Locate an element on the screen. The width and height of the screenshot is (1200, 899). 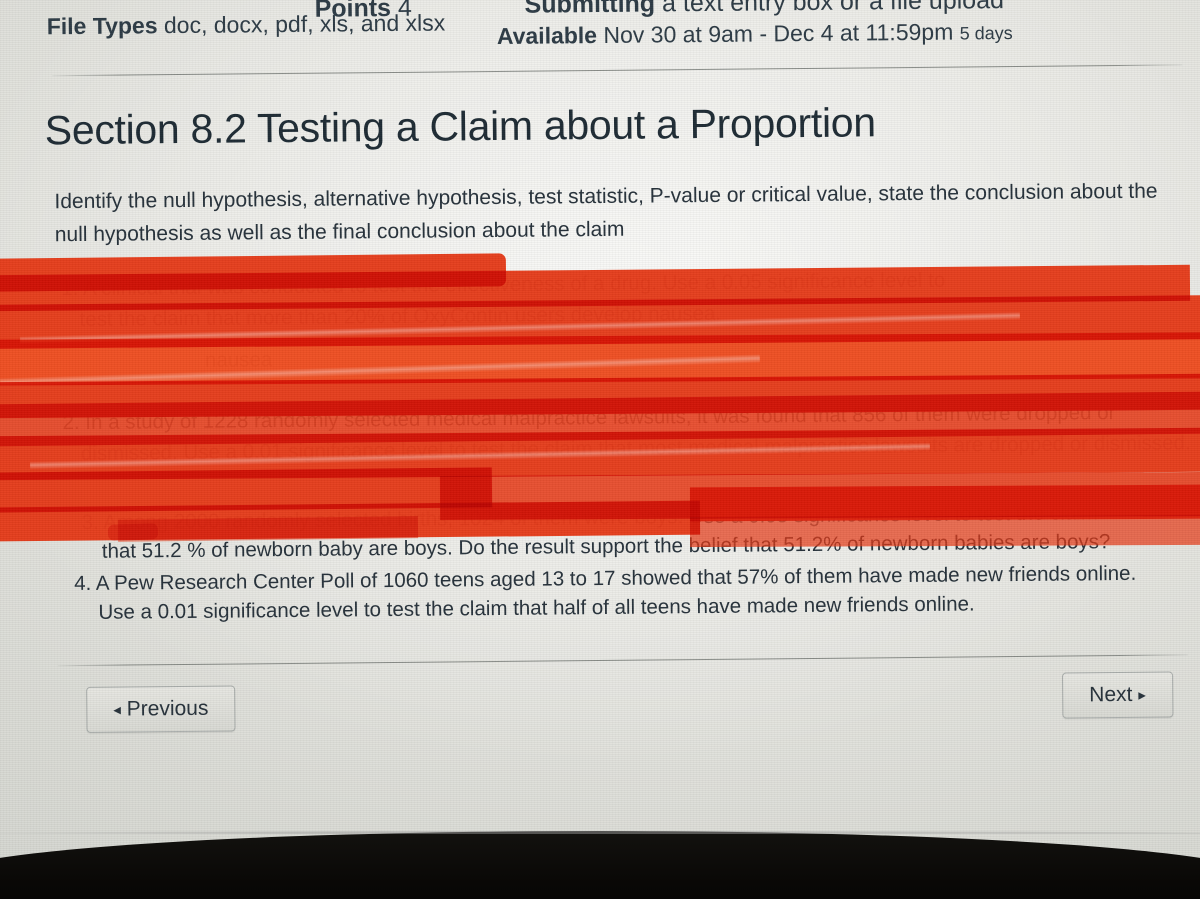
assignment-file-types: File Types doc, docx, pdf, xls, and xlsx is located at coordinates (246, 24).